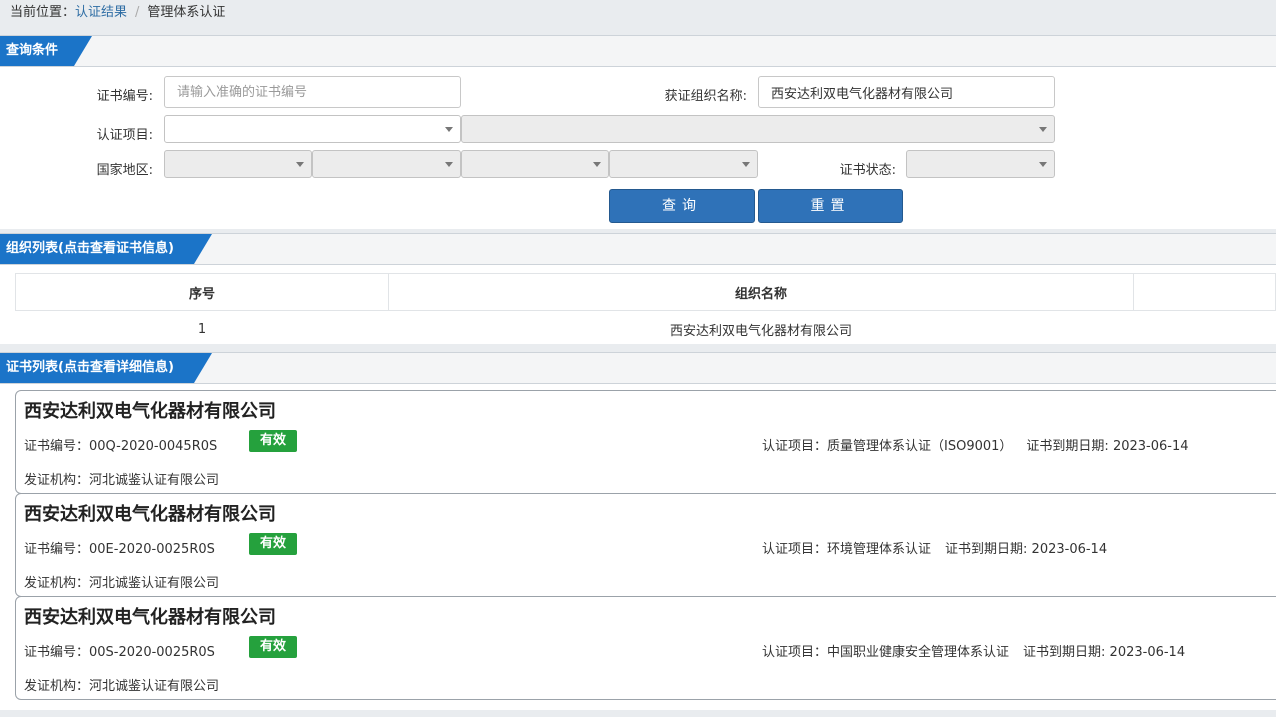  I want to click on reset-button: 重置, so click(830, 206).